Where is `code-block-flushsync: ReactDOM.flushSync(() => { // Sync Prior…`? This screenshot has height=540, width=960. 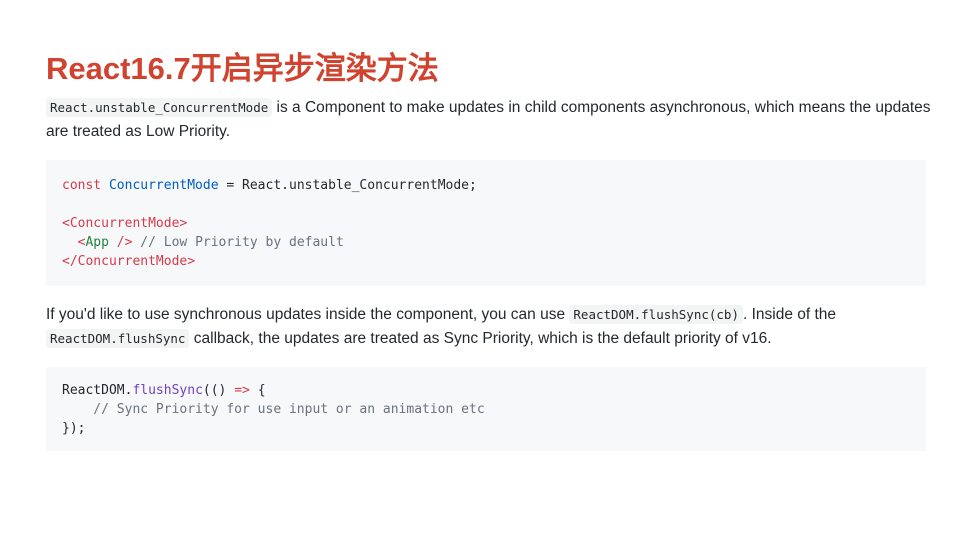
code-block-flushsync: ReactDOM.flushSync(() => { // Sync Prior… is located at coordinates (486, 409).